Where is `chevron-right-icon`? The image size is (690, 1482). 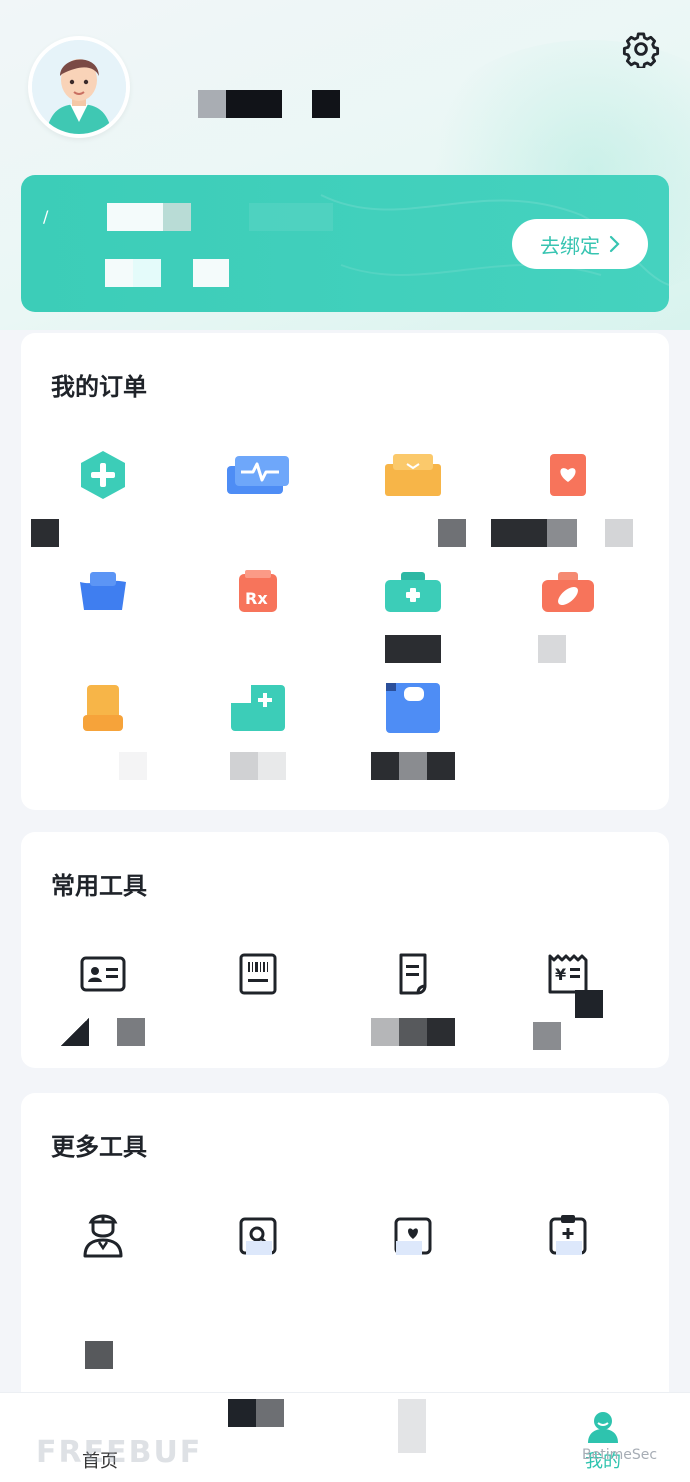 chevron-right-icon is located at coordinates (614, 244).